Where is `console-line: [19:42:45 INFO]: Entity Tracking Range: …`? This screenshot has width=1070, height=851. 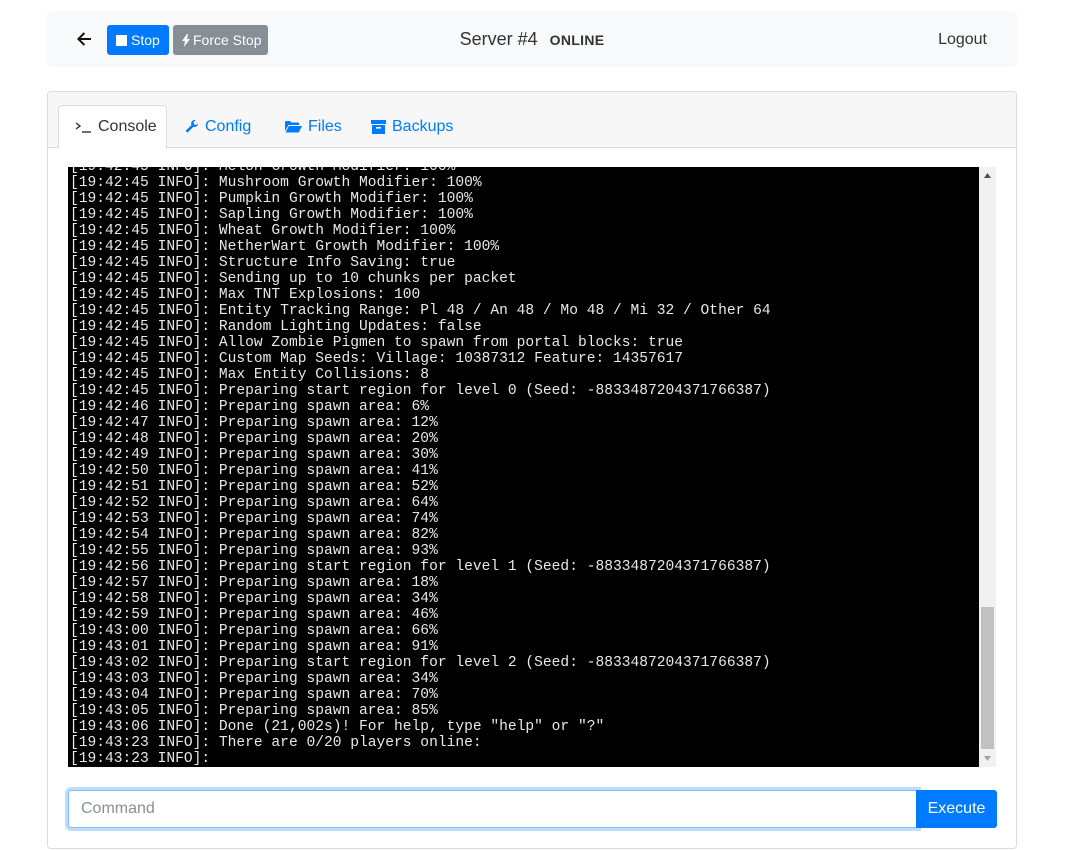
console-line: [19:42:45 INFO]: Entity Tracking Range: … is located at coordinates (420, 311).